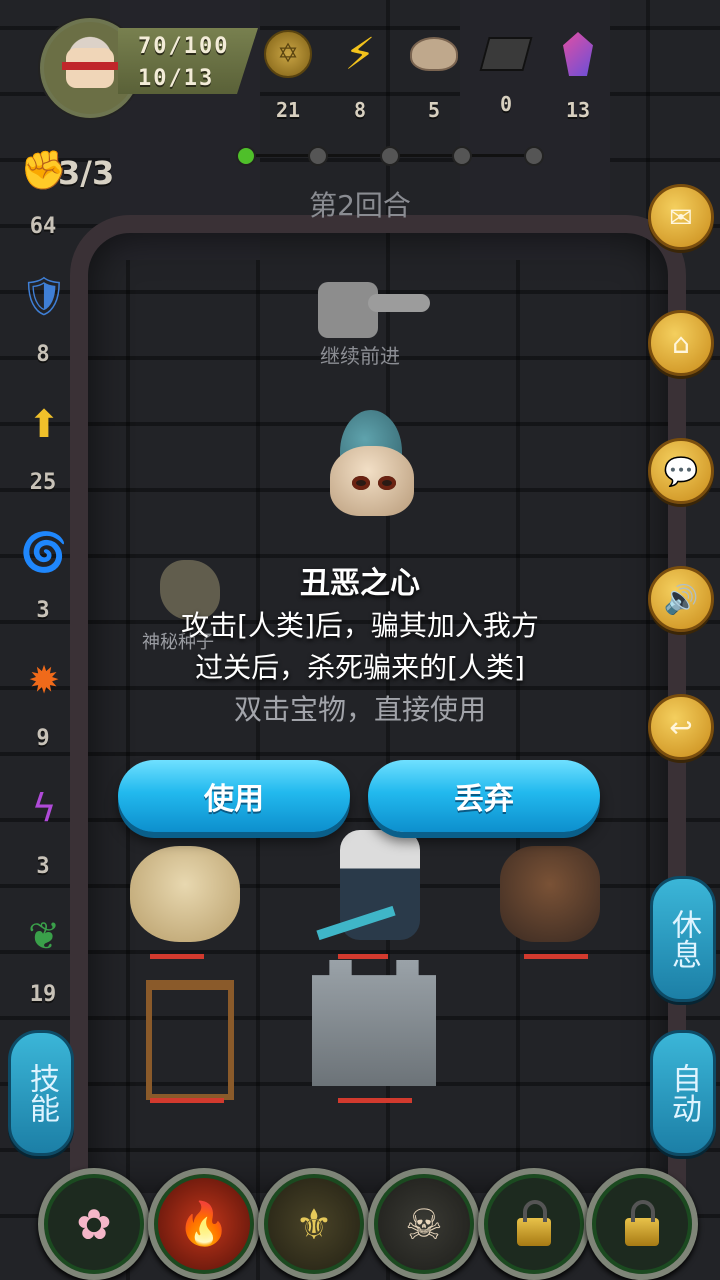 This screenshot has height=1280, width=720. Describe the element at coordinates (399, 303) in the screenshot. I see `pointer-finger` at that location.